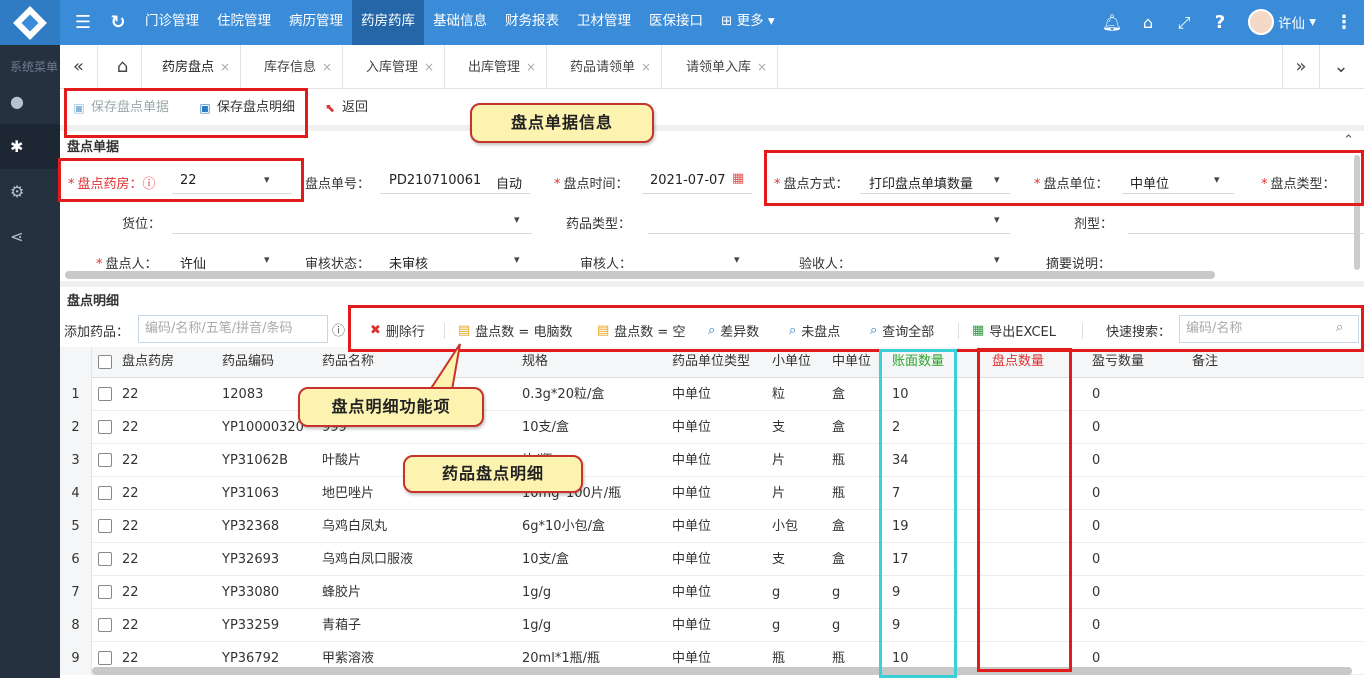 This screenshot has width=1364, height=678. I want to click on tab-inbound: 入库管理 ×, so click(398, 67).